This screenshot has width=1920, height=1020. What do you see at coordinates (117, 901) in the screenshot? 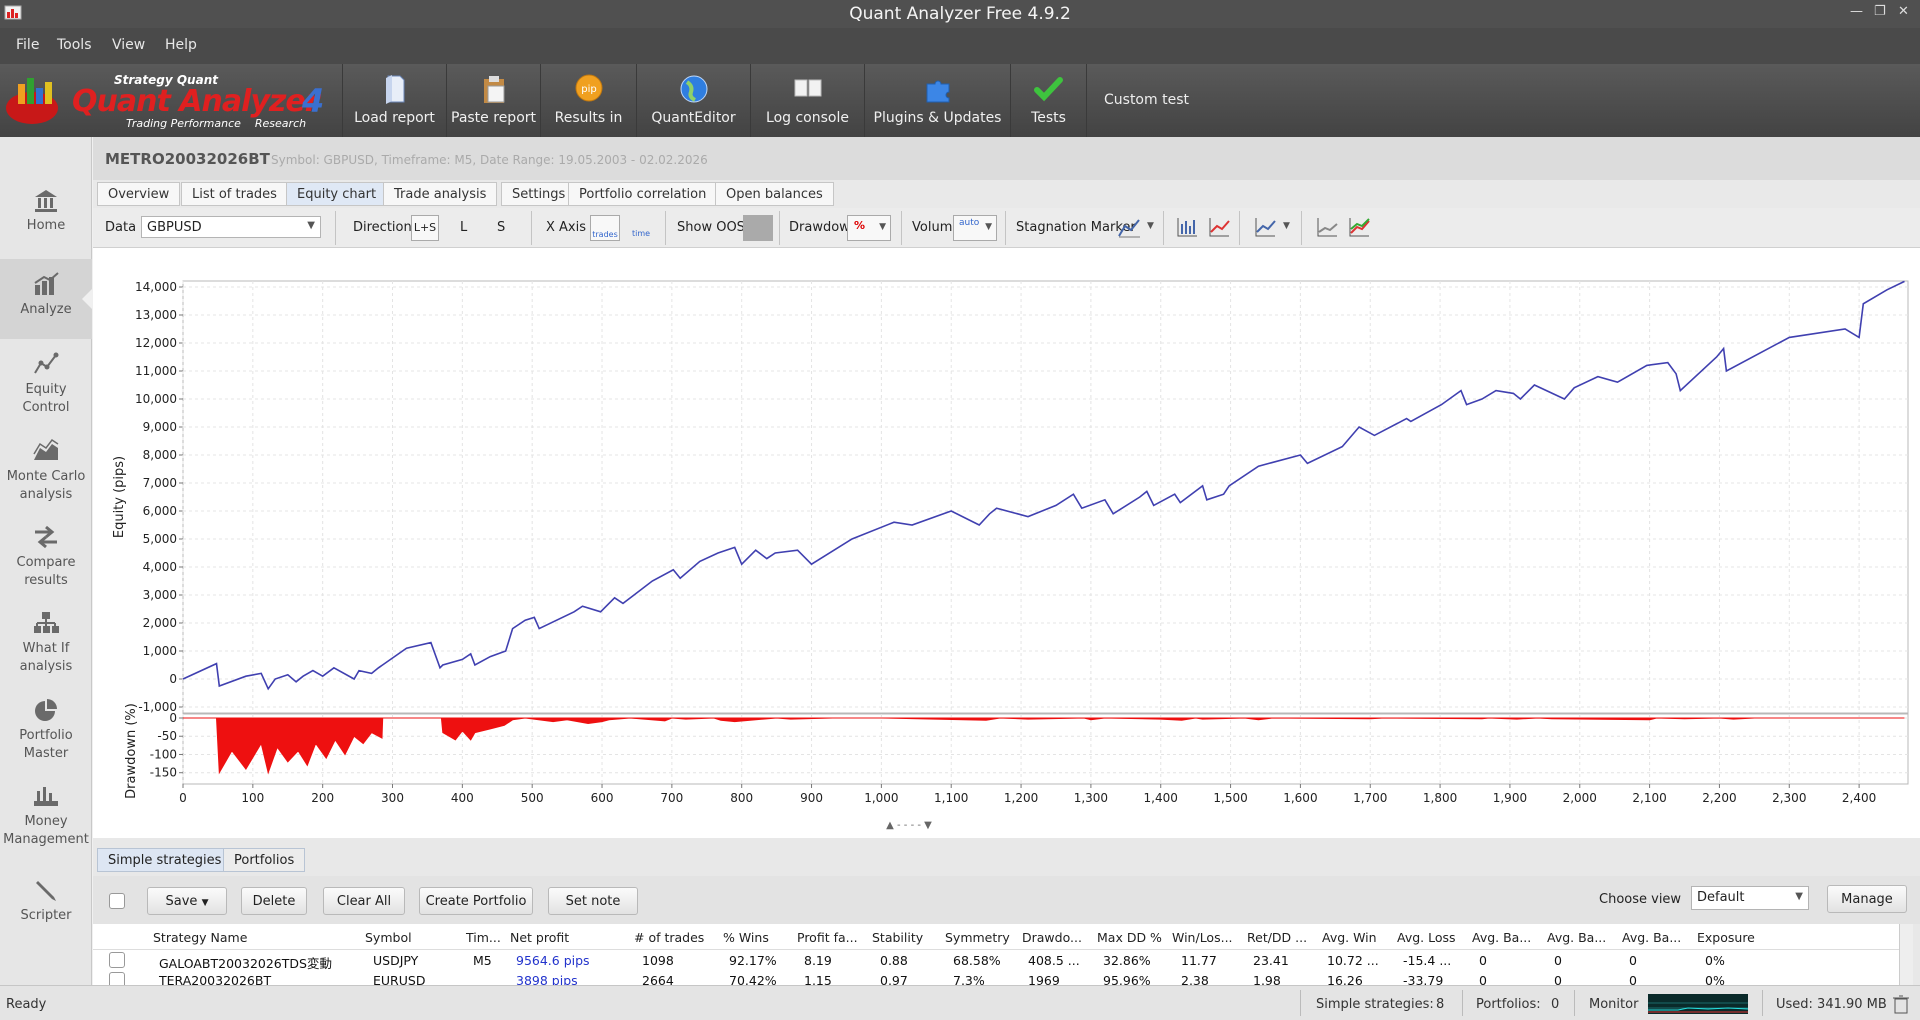
I see `select-all-checkbox` at bounding box center [117, 901].